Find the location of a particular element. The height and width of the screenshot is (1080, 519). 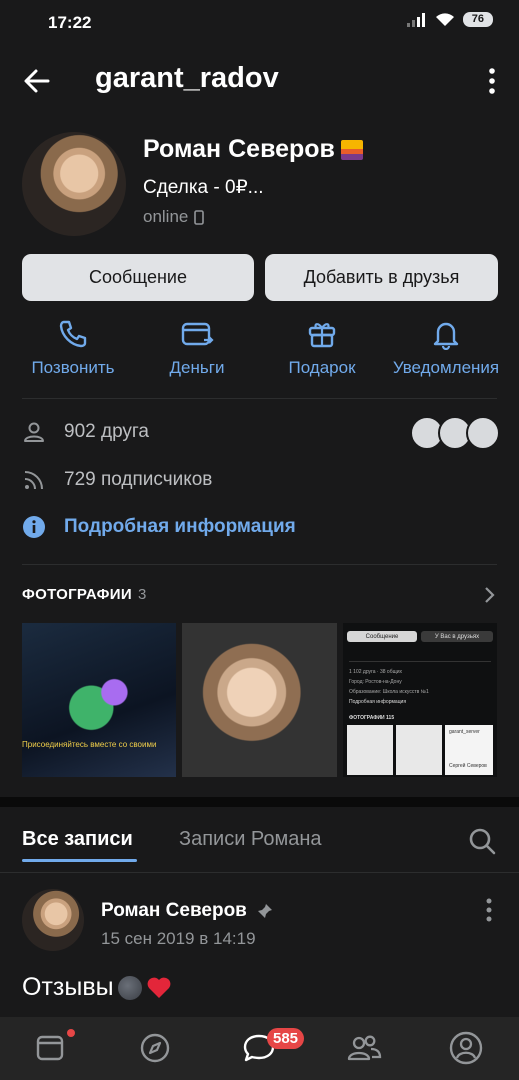

call-action: Позвонить is located at coordinates (73, 348).